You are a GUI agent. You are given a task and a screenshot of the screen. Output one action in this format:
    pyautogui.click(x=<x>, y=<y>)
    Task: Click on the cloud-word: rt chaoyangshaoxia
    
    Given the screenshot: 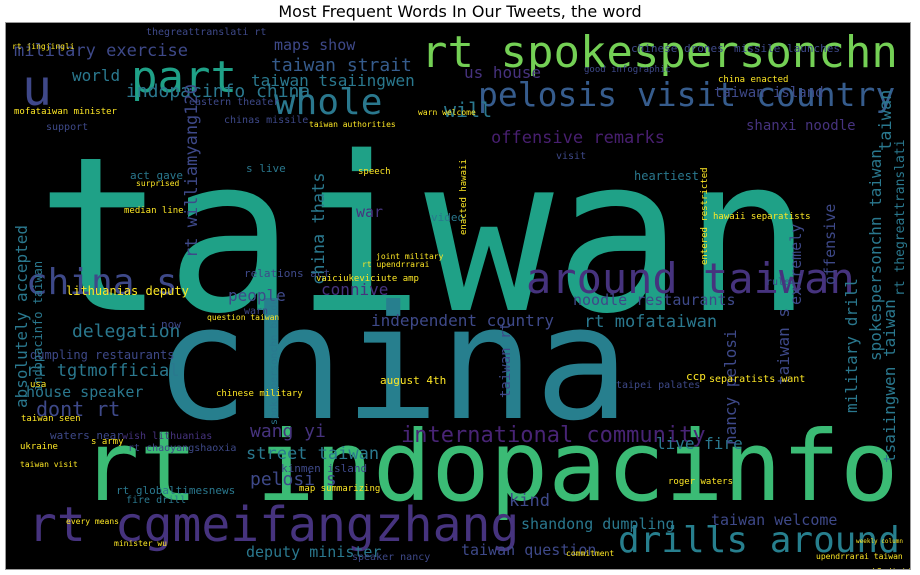 What is the action you would take?
    pyautogui.click(x=182, y=448)
    